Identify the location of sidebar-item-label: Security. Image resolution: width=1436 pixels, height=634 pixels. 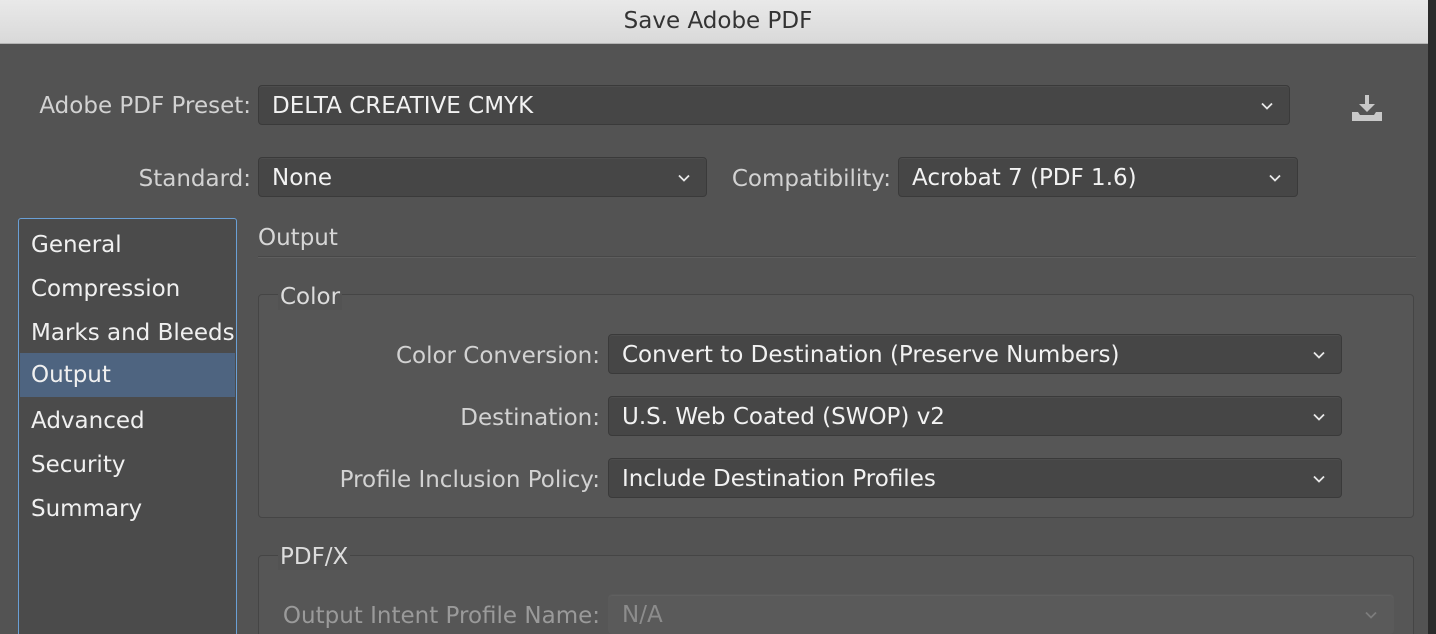
(78, 465).